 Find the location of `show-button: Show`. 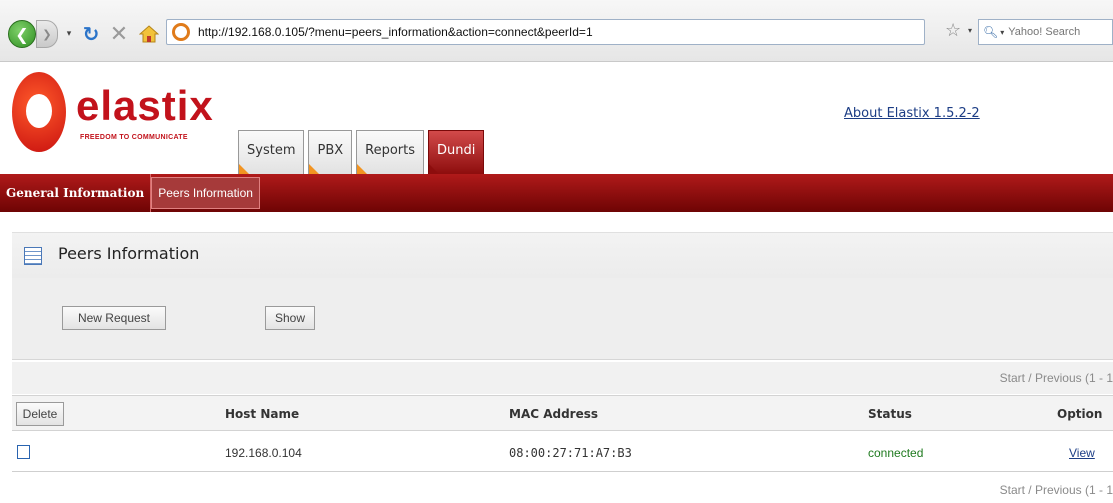

show-button: Show is located at coordinates (290, 318).